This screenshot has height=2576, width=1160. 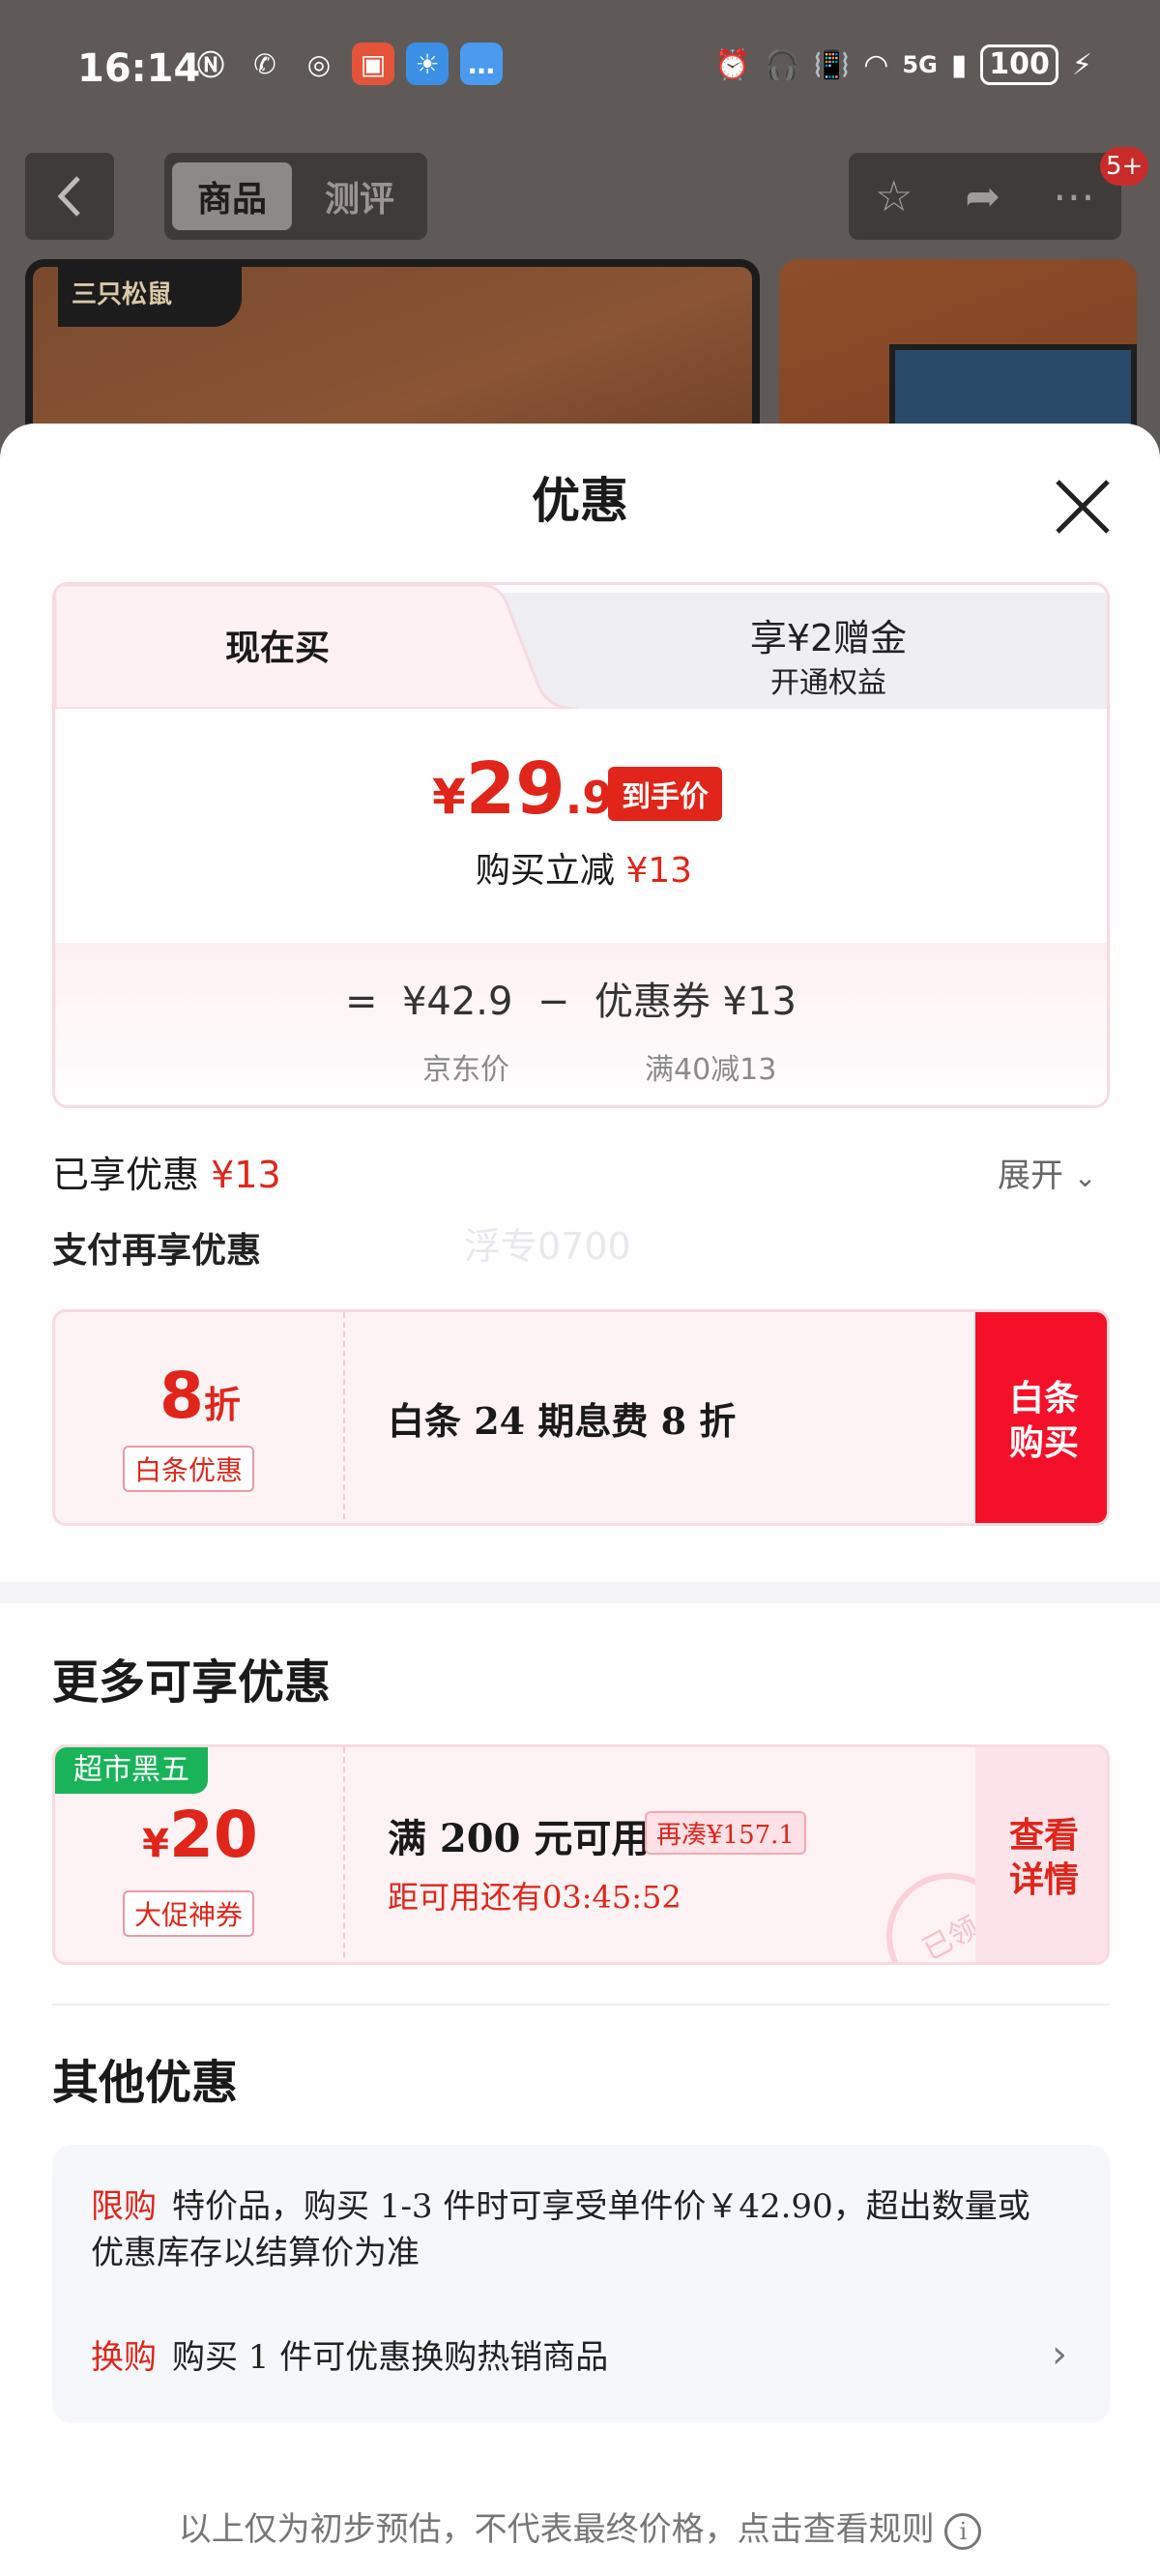 I want to click on price-subtitle-label: 购买立减, so click(x=545, y=871).